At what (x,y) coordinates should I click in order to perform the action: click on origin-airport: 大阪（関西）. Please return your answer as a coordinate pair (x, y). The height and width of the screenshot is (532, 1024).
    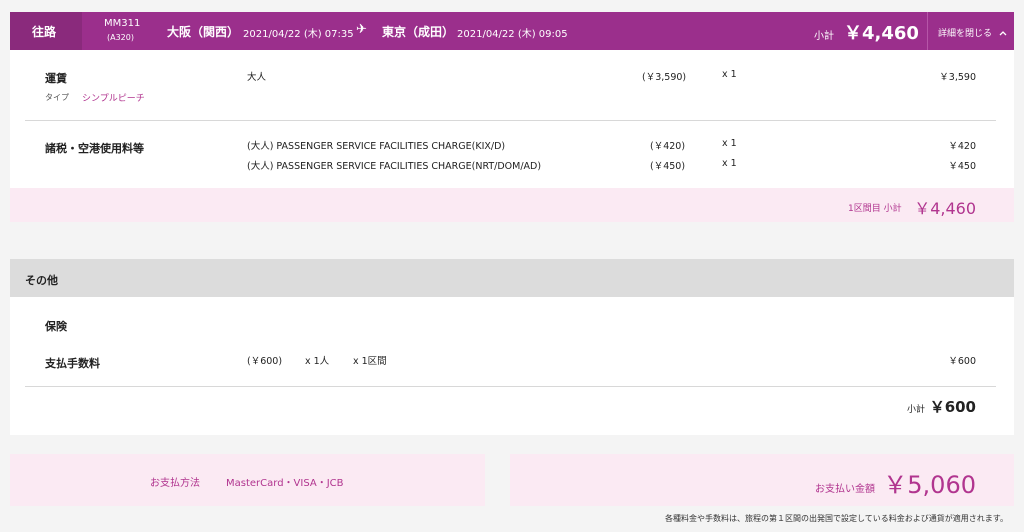
    Looking at the image, I should click on (203, 32).